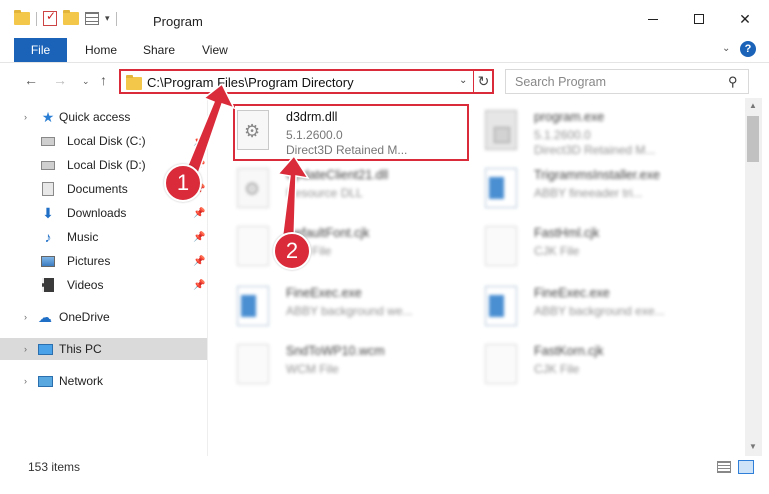  I want to click on callout-arrows, so click(247, 162).